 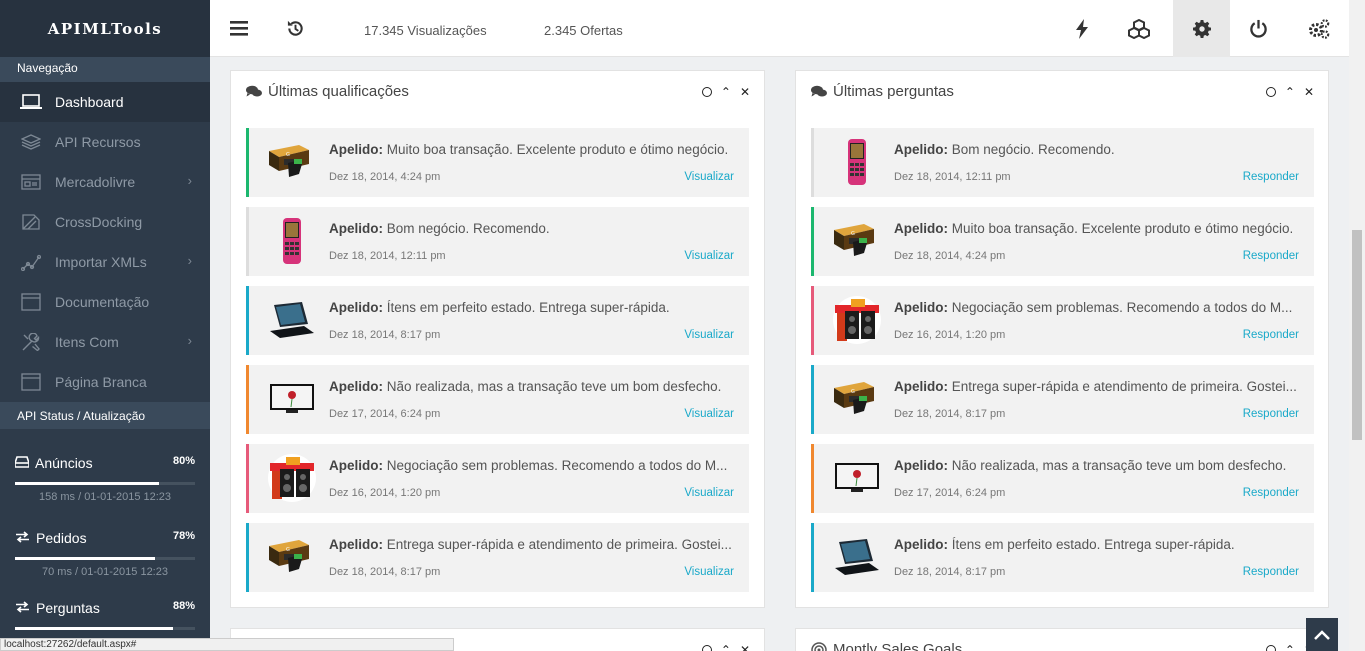 What do you see at coordinates (385, 414) in the screenshot?
I see `comment-date: Dez 17, 2014, 6:24 pm` at bounding box center [385, 414].